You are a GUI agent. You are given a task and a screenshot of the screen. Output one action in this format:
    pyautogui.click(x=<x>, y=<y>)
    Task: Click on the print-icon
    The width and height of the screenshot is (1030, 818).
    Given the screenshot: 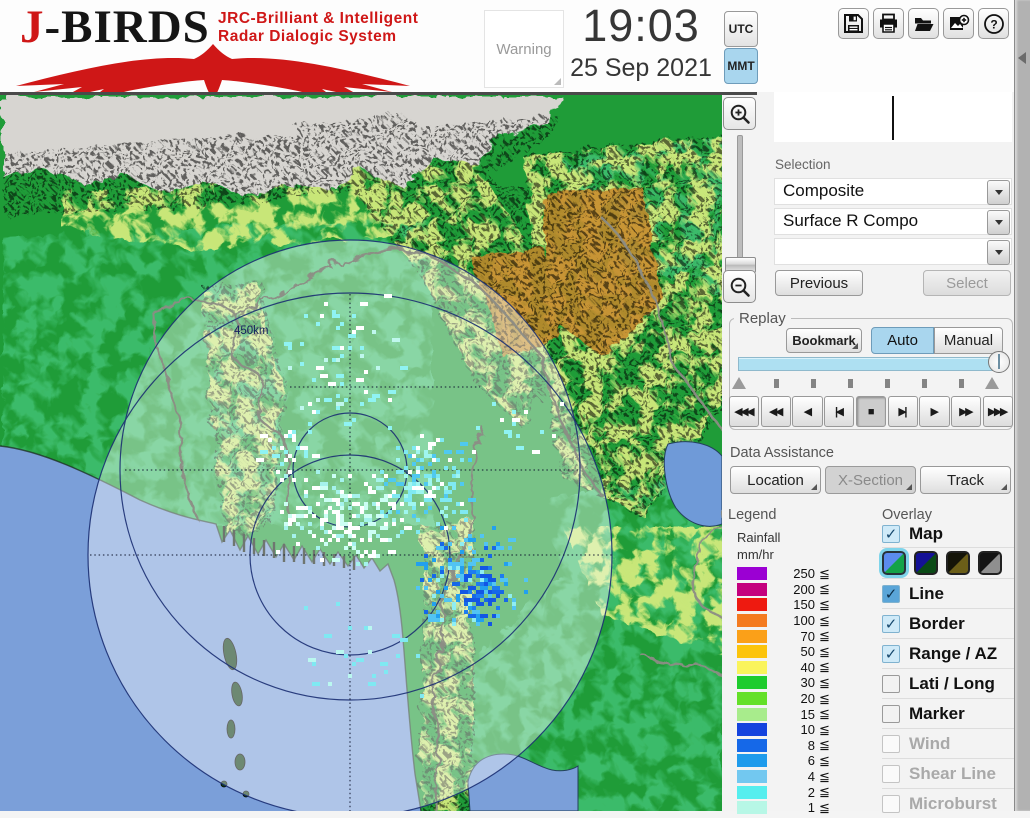 What is the action you would take?
    pyautogui.click(x=888, y=23)
    